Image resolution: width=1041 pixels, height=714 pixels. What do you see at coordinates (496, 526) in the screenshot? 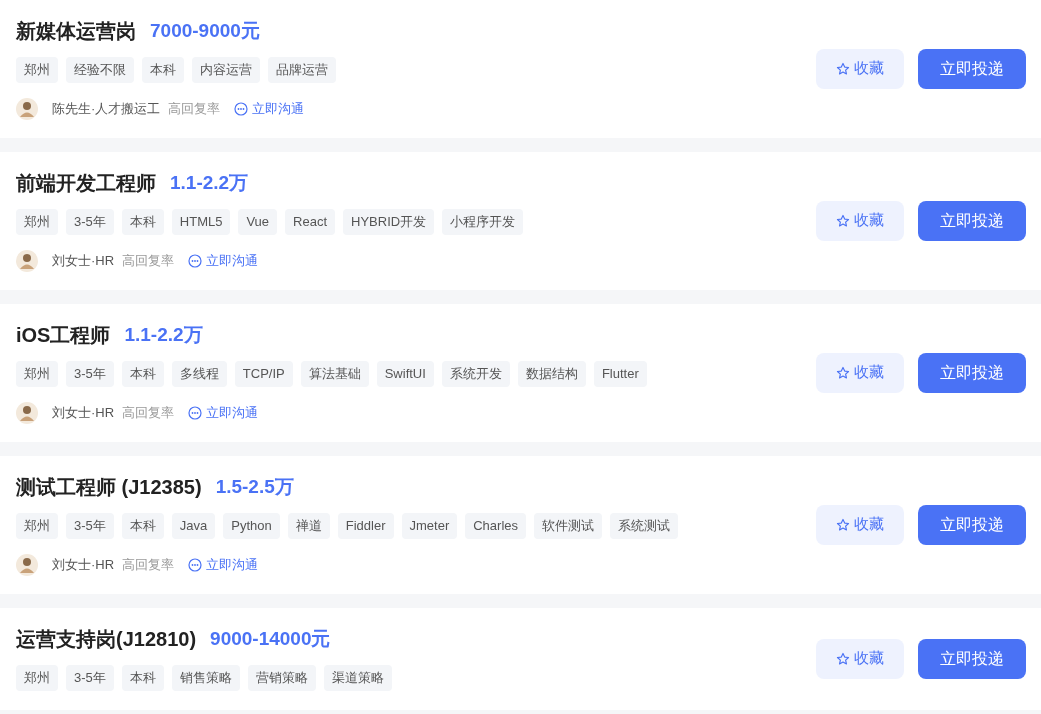
I see `job-tag: Charles` at bounding box center [496, 526].